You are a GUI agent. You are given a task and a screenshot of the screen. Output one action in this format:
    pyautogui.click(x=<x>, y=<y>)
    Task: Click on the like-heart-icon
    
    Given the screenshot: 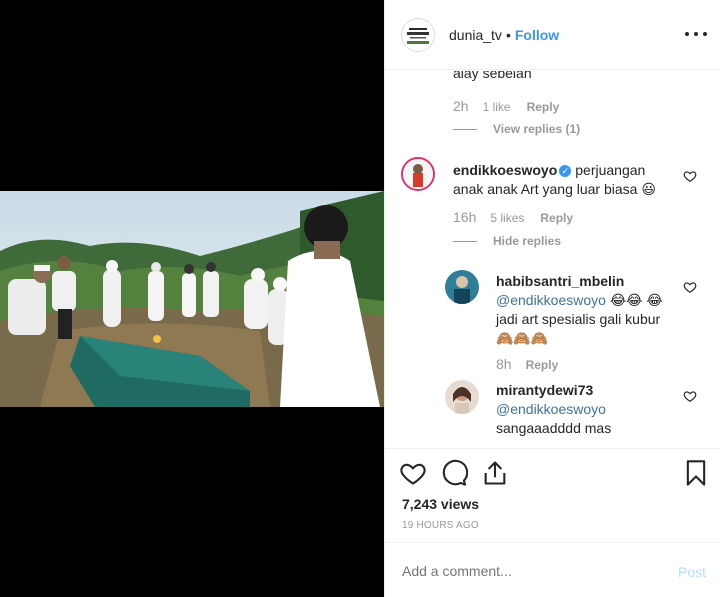 What is the action you would take?
    pyautogui.click(x=413, y=473)
    